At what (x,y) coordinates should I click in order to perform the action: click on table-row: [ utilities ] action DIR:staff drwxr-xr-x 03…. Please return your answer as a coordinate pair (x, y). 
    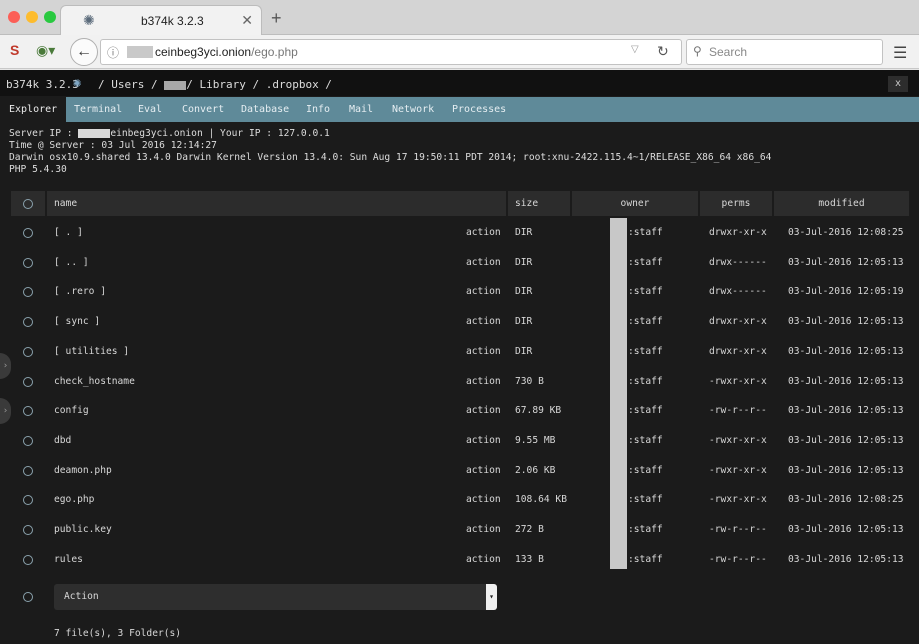
    Looking at the image, I should click on (461, 351).